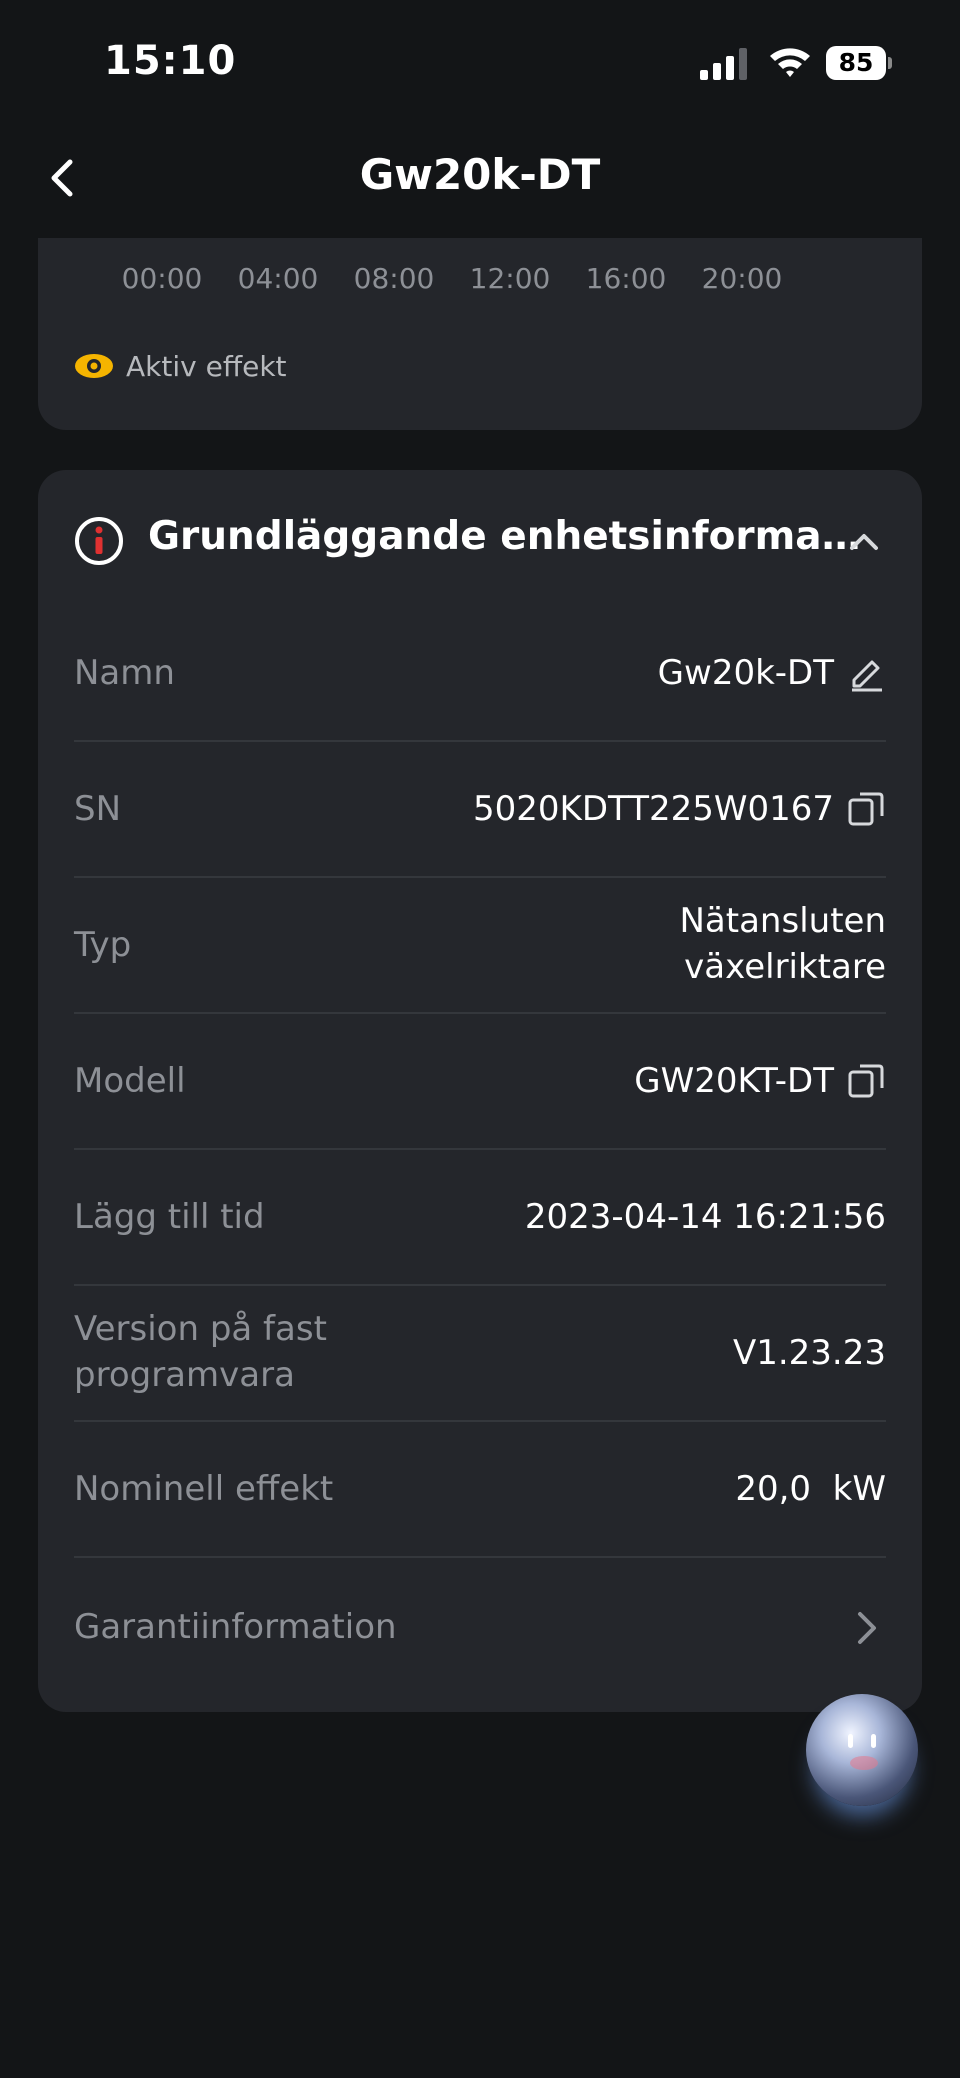  Describe the element at coordinates (206, 366) in the screenshot. I see `legend-label: Aktiv effekt` at that location.